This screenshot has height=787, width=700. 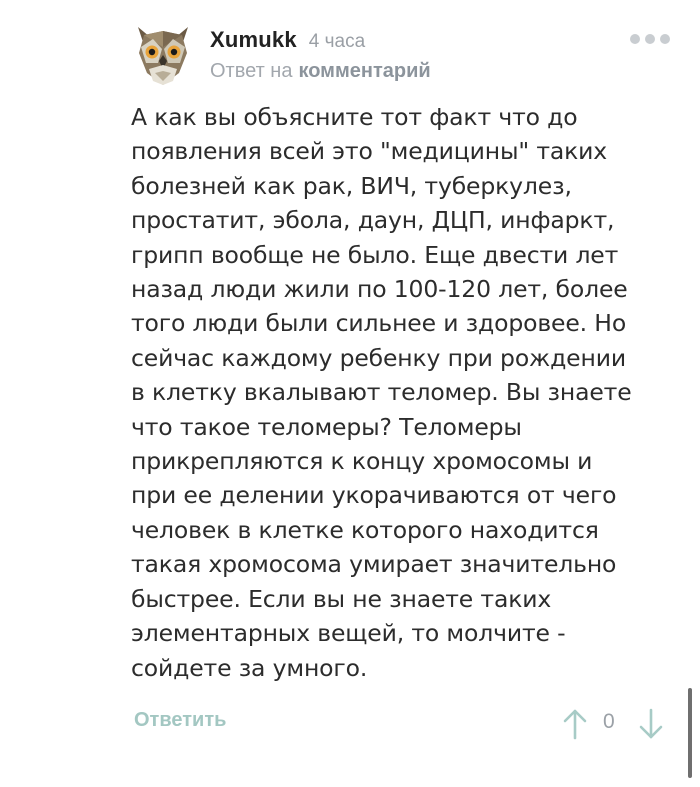 What do you see at coordinates (575, 724) in the screenshot?
I see `arrow-up-icon` at bounding box center [575, 724].